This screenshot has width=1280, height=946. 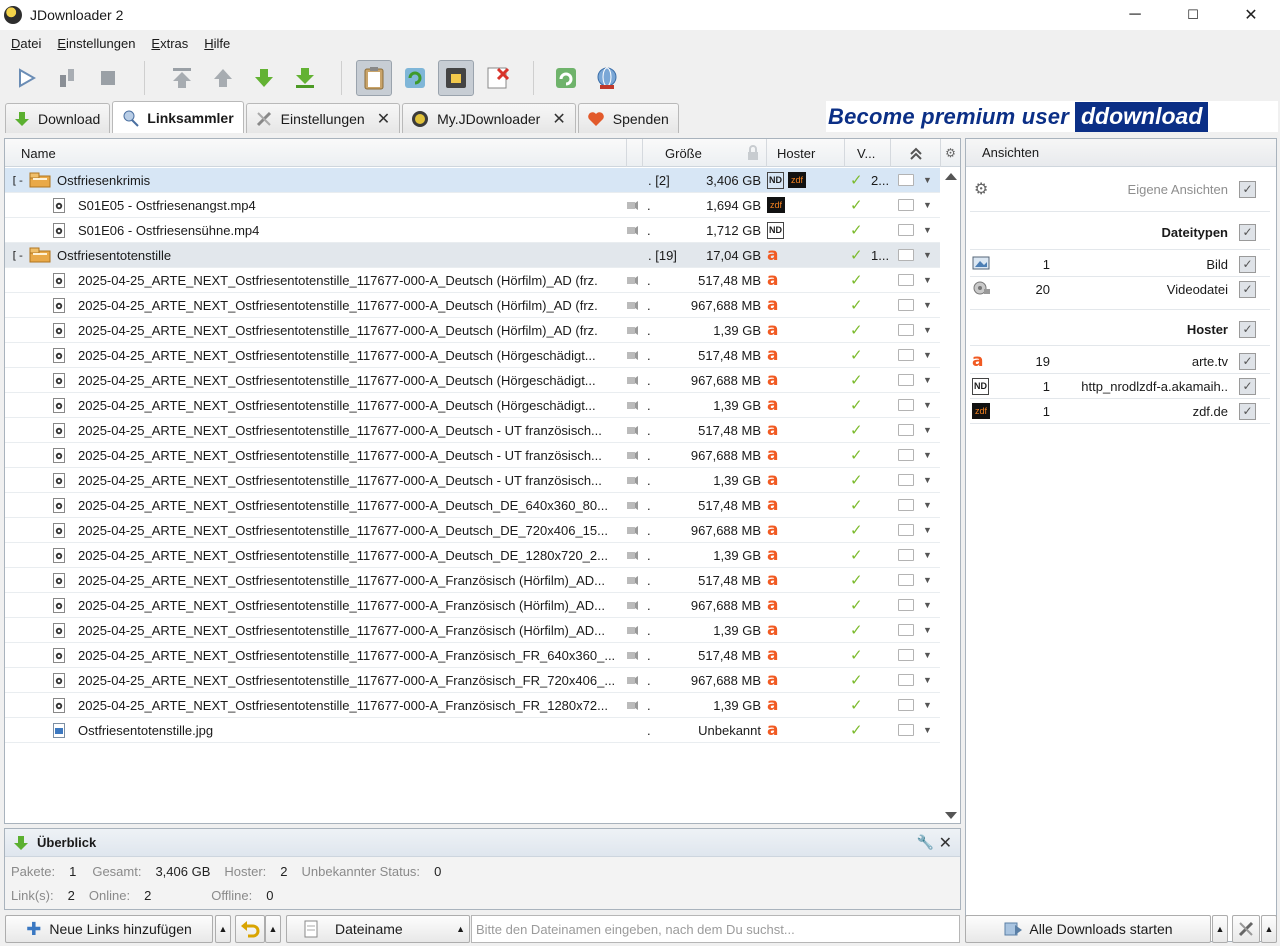 What do you see at coordinates (108, 78) in the screenshot?
I see `stop-downloads-button` at bounding box center [108, 78].